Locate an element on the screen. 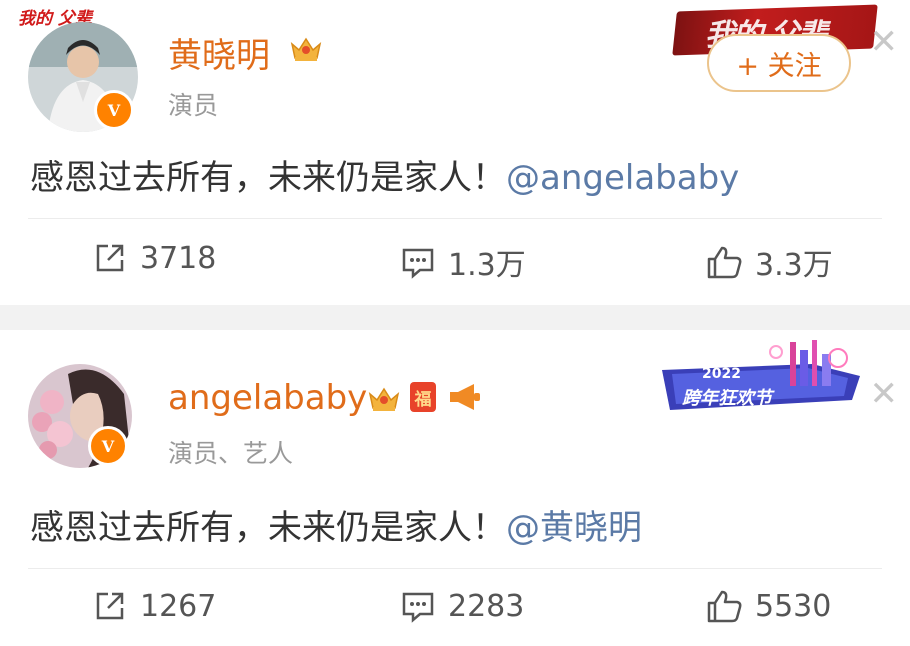 Image resolution: width=910 pixels, height=646 pixels. repost-button: 3718 is located at coordinates (154, 258).